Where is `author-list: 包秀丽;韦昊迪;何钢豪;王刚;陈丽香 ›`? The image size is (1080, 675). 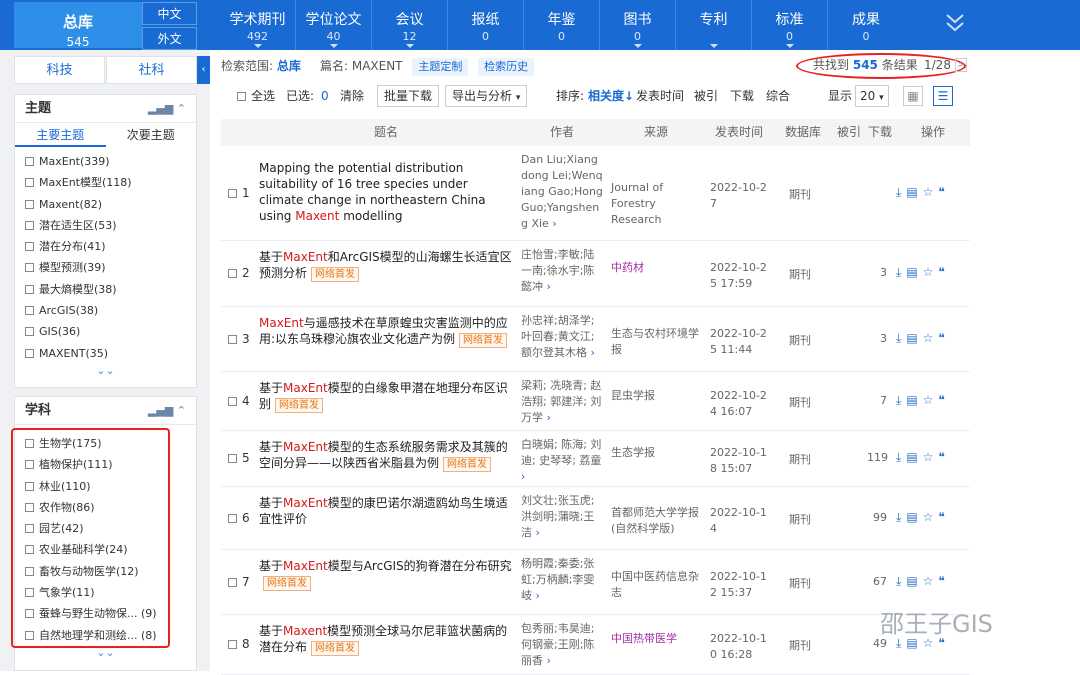 author-list: 包秀丽;韦昊迪;何钢豪;王刚;陈丽香 › is located at coordinates (562, 645).